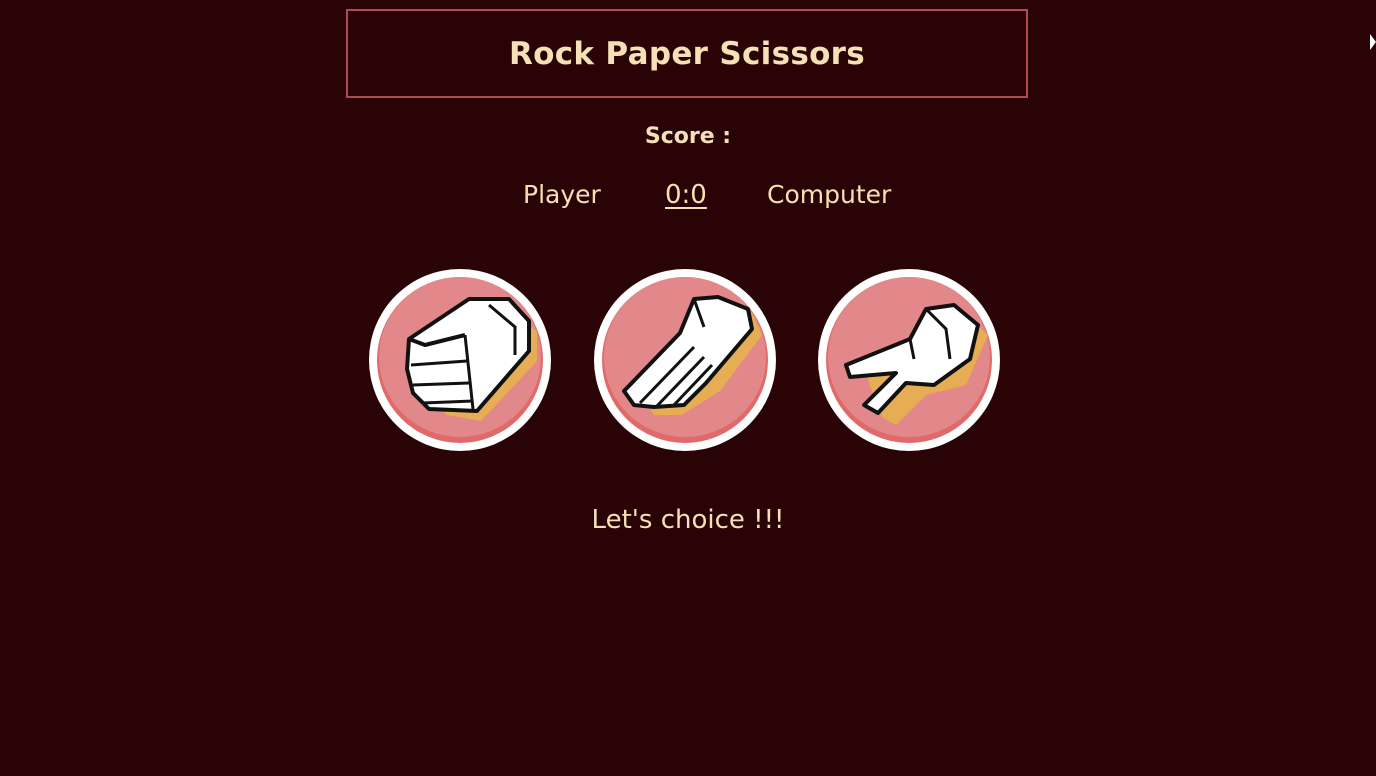 Image resolution: width=1376 pixels, height=776 pixels. I want to click on paper-button, so click(685, 360).